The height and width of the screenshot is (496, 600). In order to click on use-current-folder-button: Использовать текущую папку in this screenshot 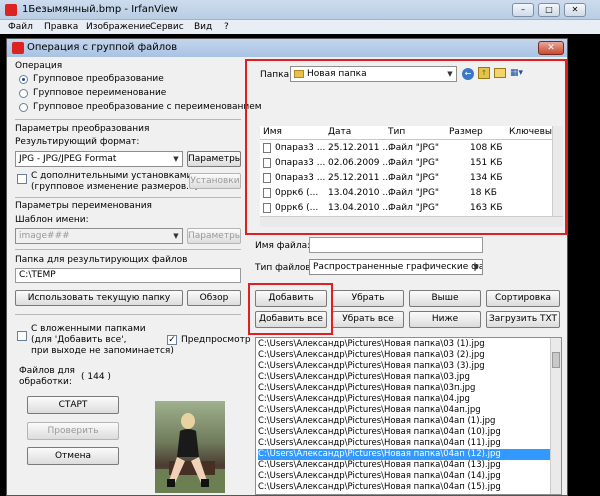, I will do `click(99, 298)`.